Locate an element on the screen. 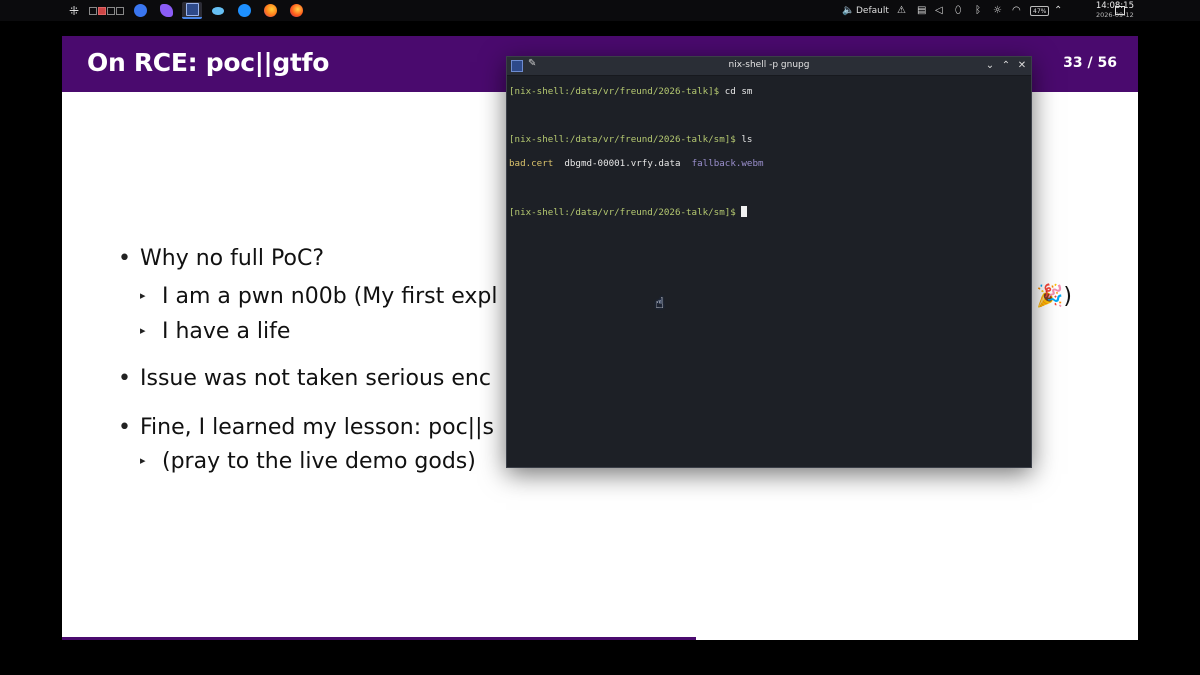 Image resolution: width=1200 pixels, height=675 pixels. sub-bullet-item: ▸ I have a life is located at coordinates (215, 331).